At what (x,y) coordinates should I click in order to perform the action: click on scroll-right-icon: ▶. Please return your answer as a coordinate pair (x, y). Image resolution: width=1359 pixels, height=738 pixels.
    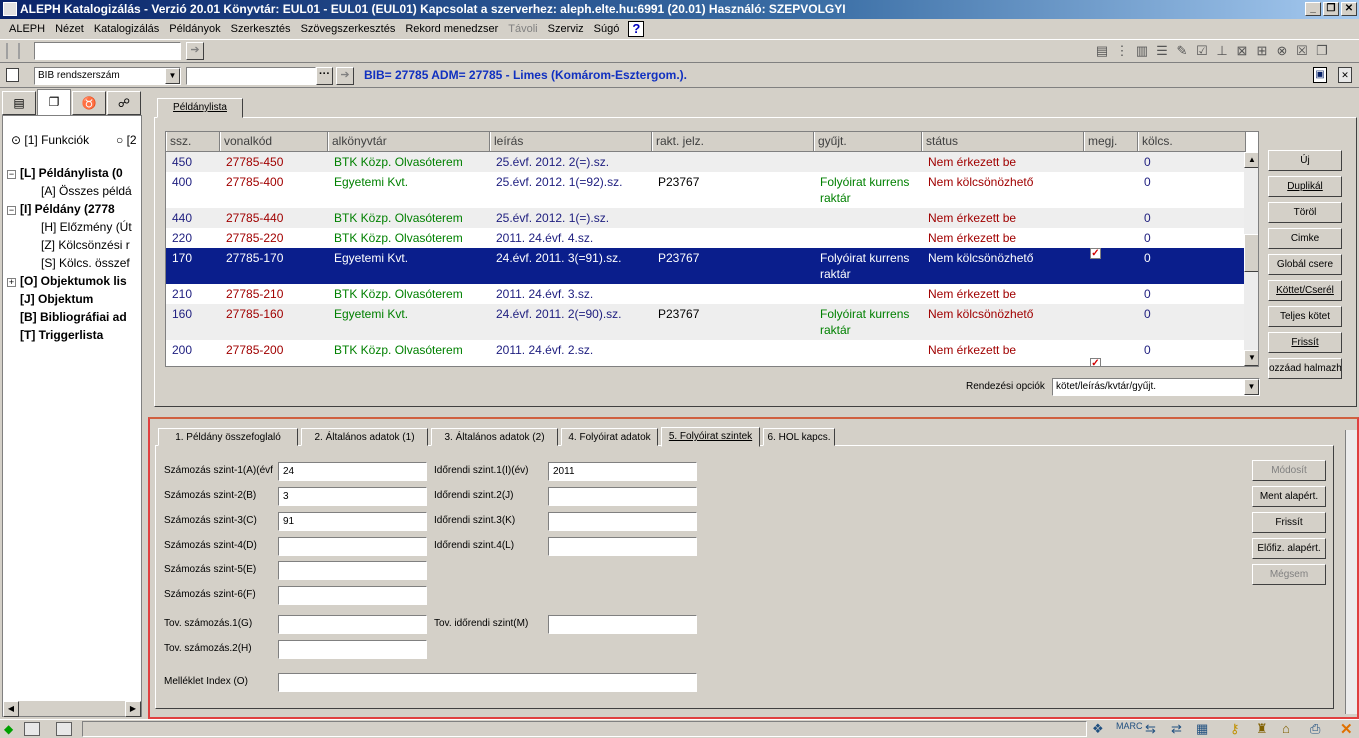
    Looking at the image, I should click on (133, 709).